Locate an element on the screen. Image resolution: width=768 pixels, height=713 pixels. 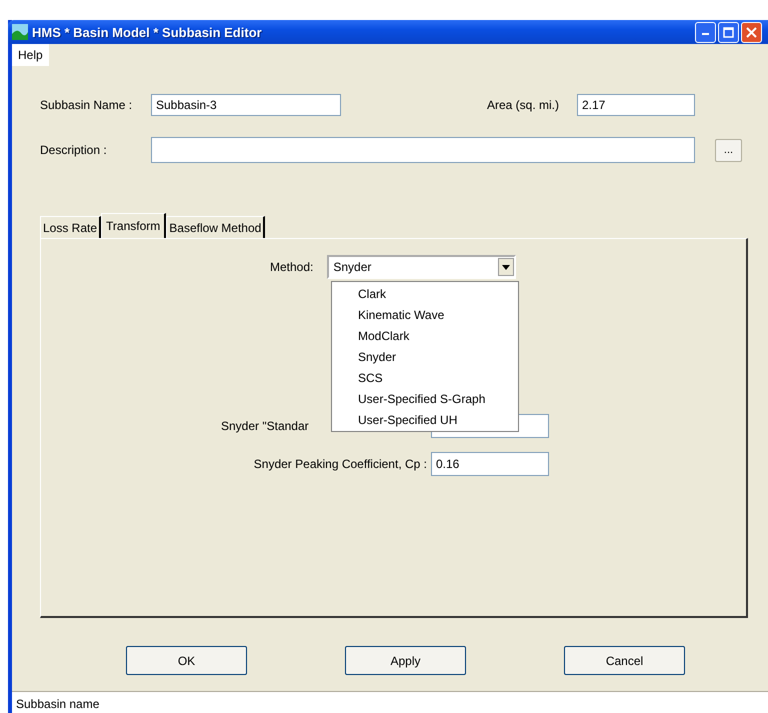
dialog-button: Cancel is located at coordinates (624, 660).